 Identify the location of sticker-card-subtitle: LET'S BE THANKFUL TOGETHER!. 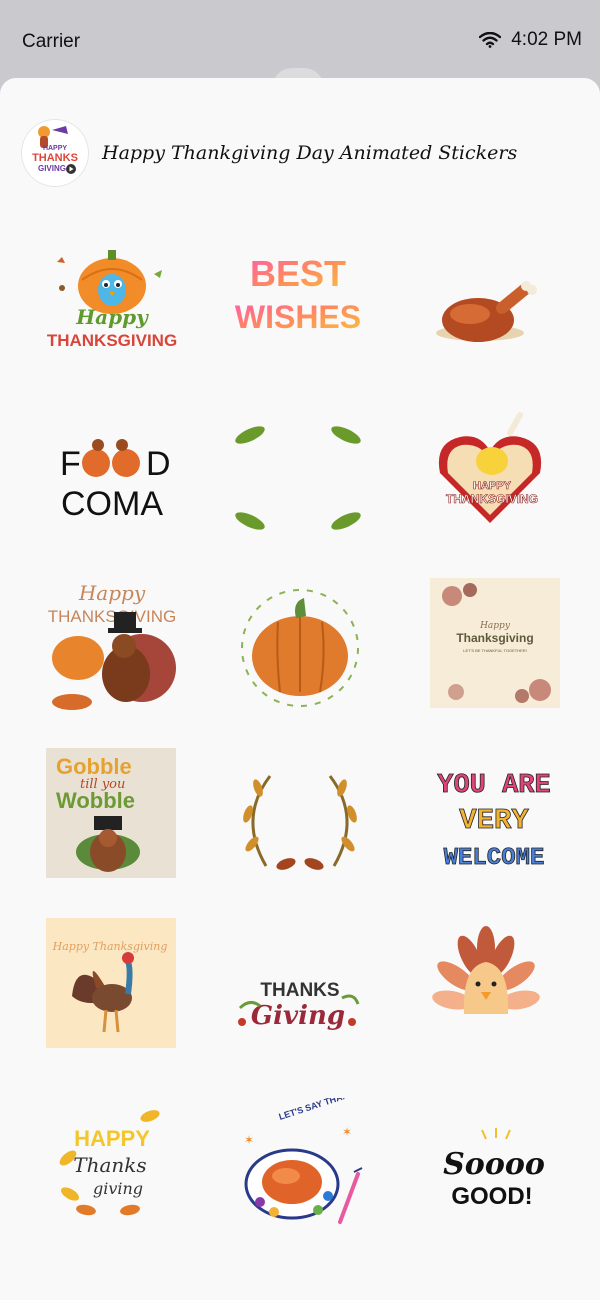
(495, 650).